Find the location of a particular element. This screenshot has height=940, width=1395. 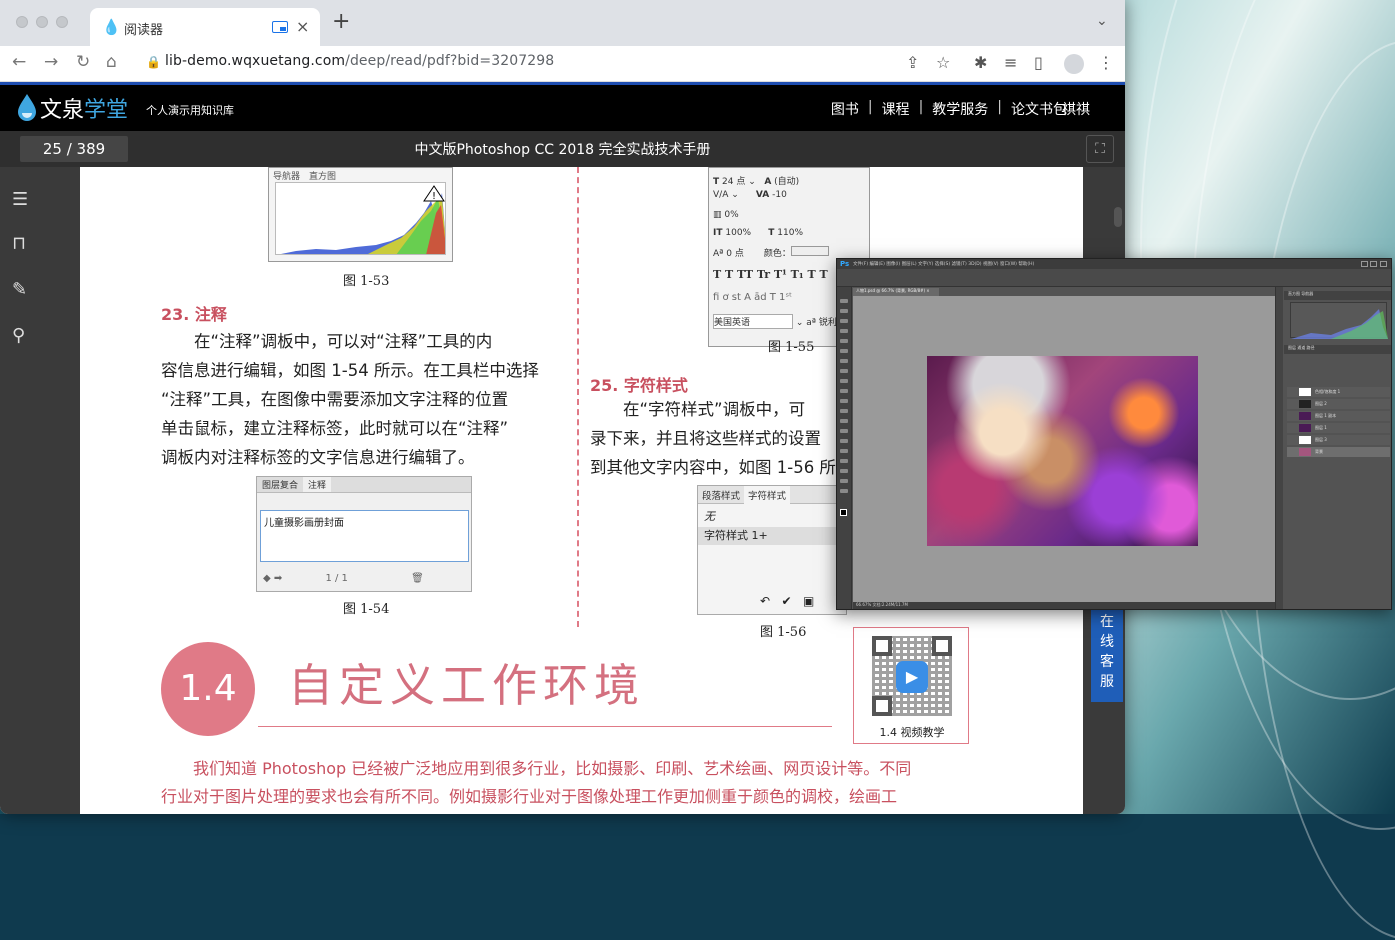

site-nav: 图书 | 课程 | 教学服务 | 论文书包 is located at coordinates (949, 109).